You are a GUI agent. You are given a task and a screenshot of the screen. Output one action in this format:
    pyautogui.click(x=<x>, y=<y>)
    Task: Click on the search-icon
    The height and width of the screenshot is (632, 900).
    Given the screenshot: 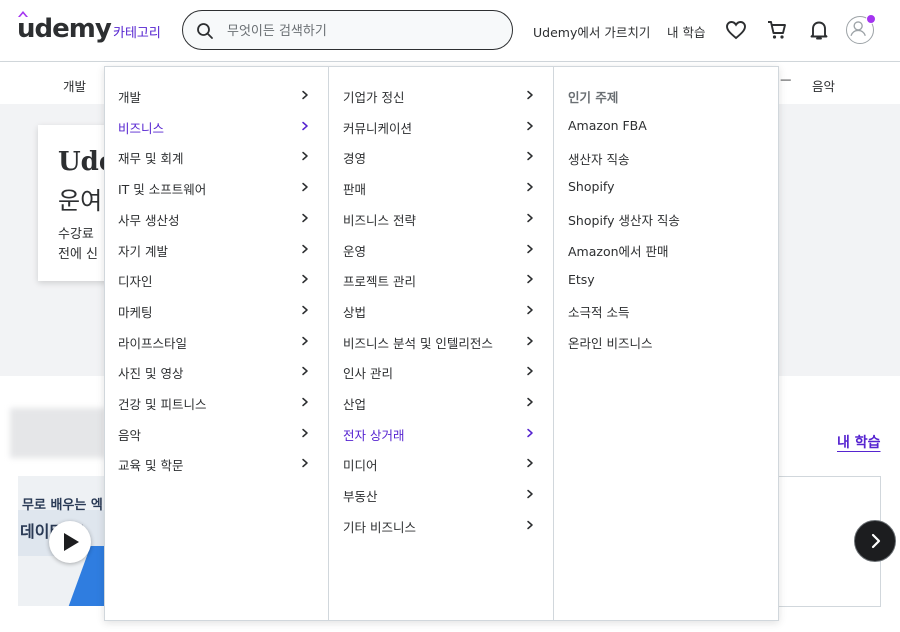 What is the action you would take?
    pyautogui.click(x=205, y=31)
    